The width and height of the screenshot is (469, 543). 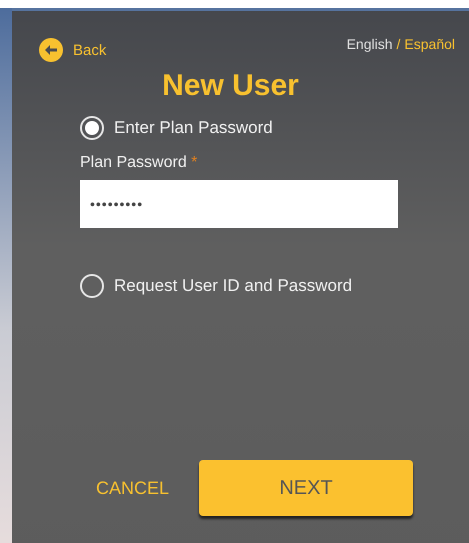 What do you see at coordinates (193, 128) in the screenshot?
I see `radio-label: Enter Plan Password` at bounding box center [193, 128].